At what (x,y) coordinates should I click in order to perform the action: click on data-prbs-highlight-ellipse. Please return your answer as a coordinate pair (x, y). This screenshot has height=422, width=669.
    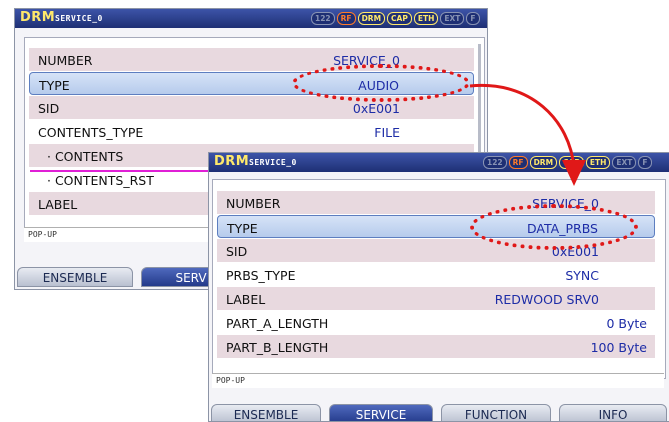
    Looking at the image, I should click on (554, 227).